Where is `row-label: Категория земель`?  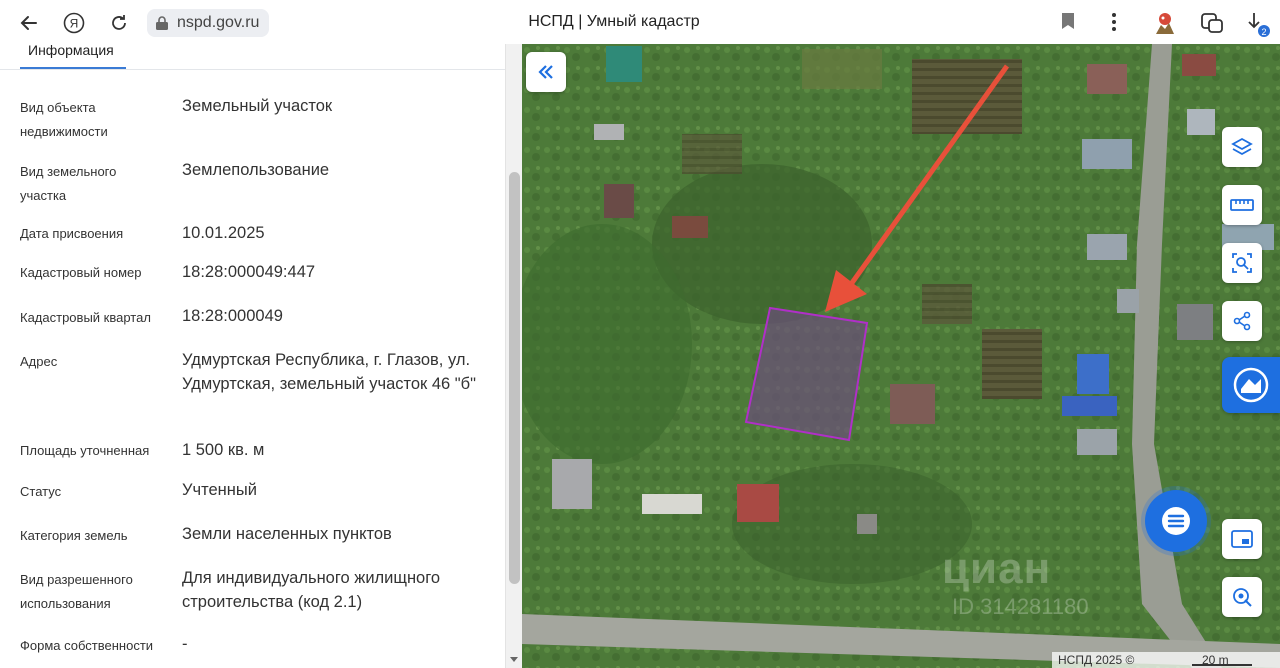 row-label: Категория земель is located at coordinates (74, 535).